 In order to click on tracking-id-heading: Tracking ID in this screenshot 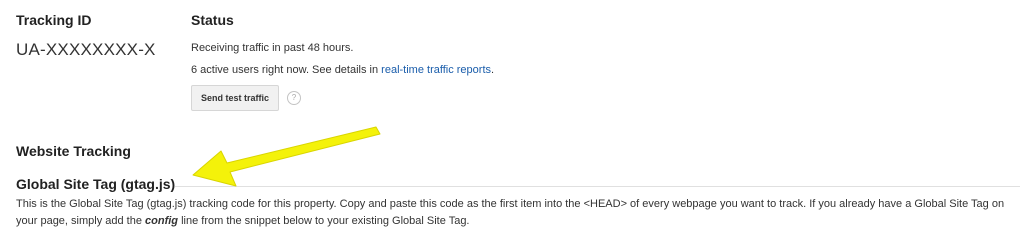, I will do `click(54, 20)`.